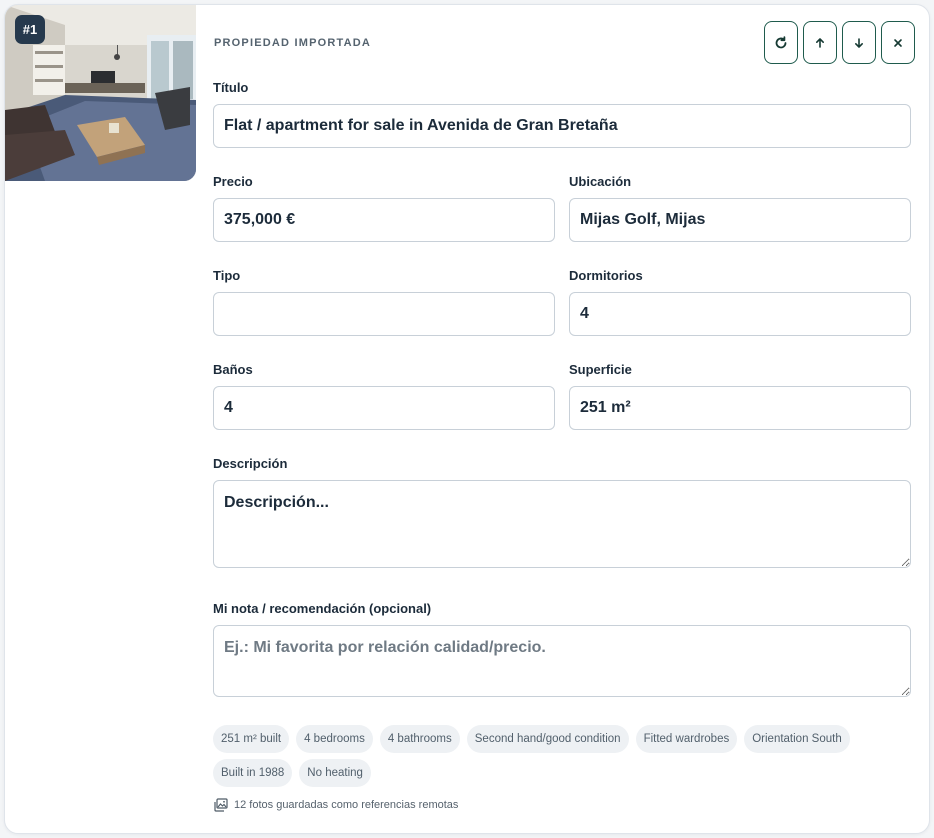  Describe the element at coordinates (227, 275) in the screenshot. I see `type-label: Tipo` at that location.